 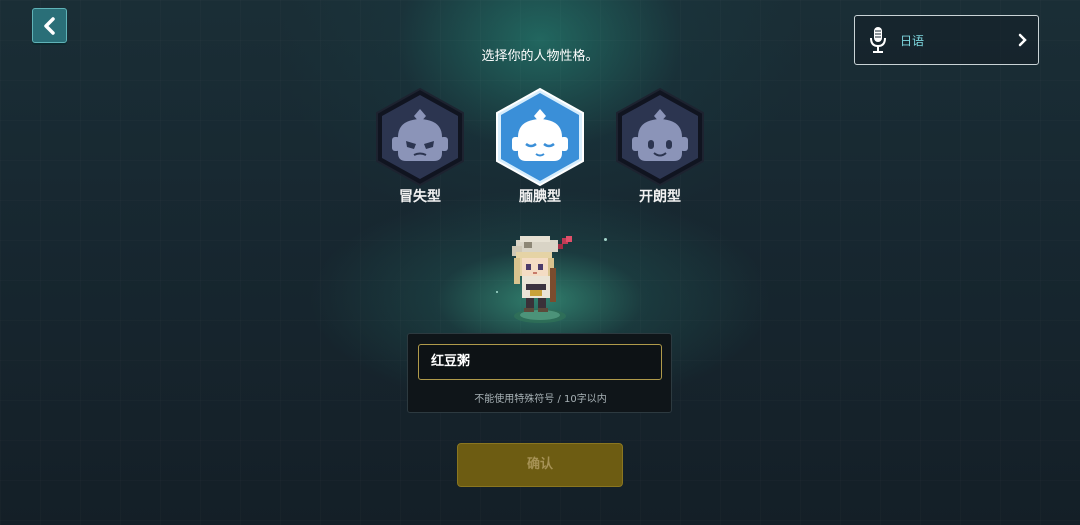 What do you see at coordinates (660, 197) in the screenshot?
I see `personality-label: 开朗型` at bounding box center [660, 197].